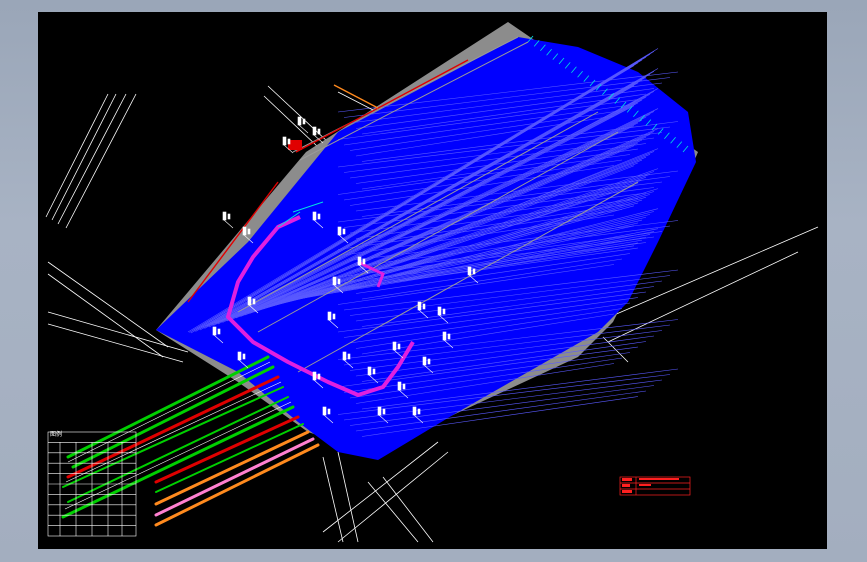  What do you see at coordinates (650, 485) in the screenshot?
I see `title-block-marks` at bounding box center [650, 485].